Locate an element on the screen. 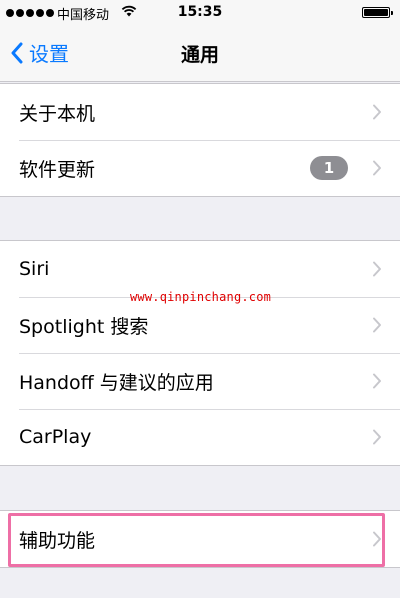 The width and height of the screenshot is (400, 598). battery-icon is located at coordinates (377, 12).